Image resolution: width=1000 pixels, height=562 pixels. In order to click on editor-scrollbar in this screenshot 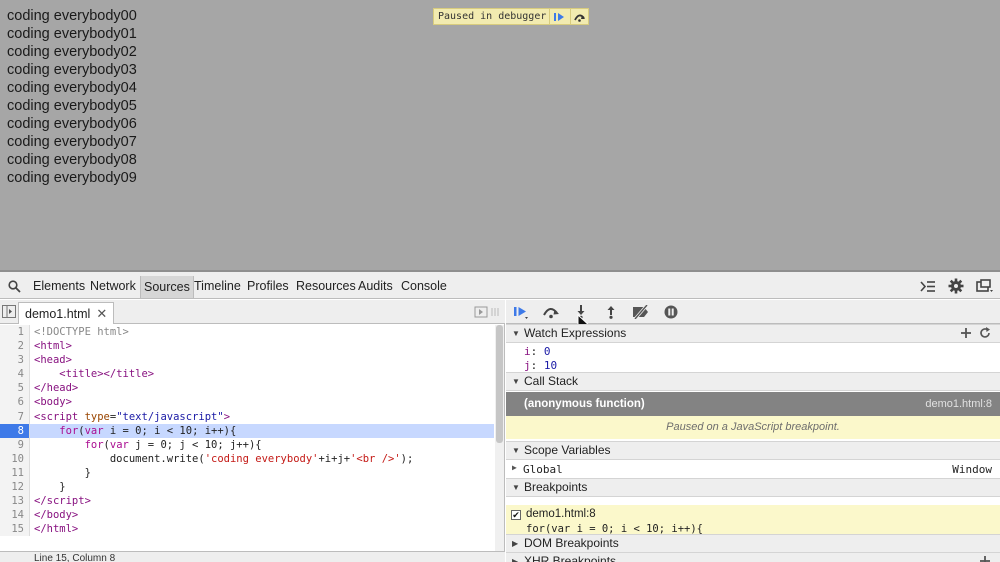, I will do `click(499, 440)`.